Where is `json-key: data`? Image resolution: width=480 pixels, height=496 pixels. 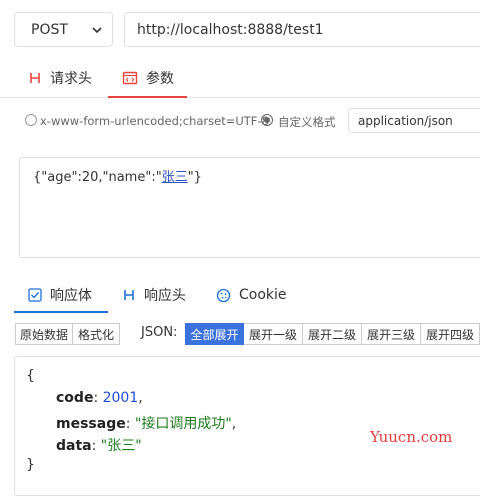 json-key: data is located at coordinates (74, 446).